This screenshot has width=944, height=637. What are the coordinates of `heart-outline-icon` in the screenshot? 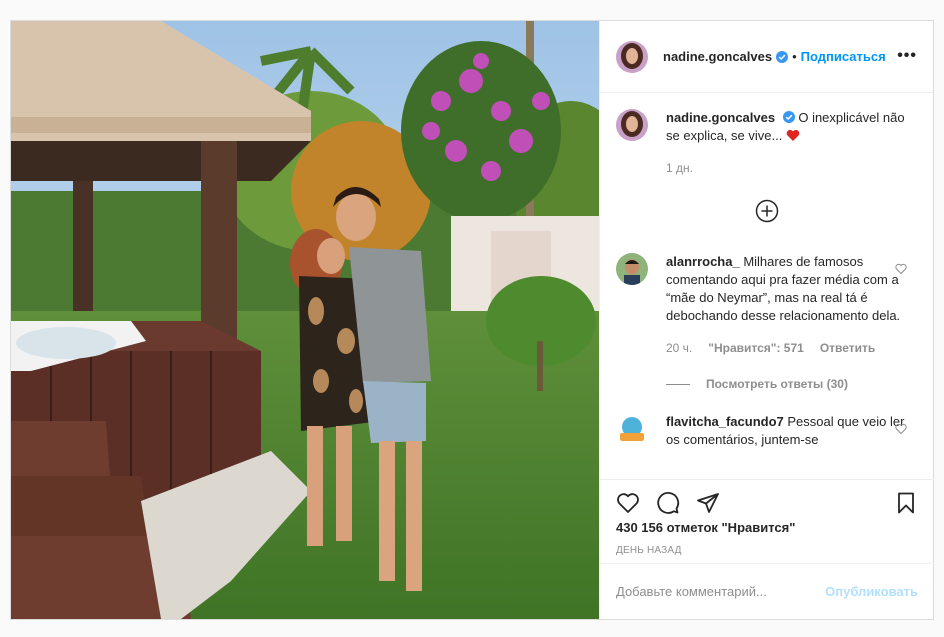 It's located at (628, 503).